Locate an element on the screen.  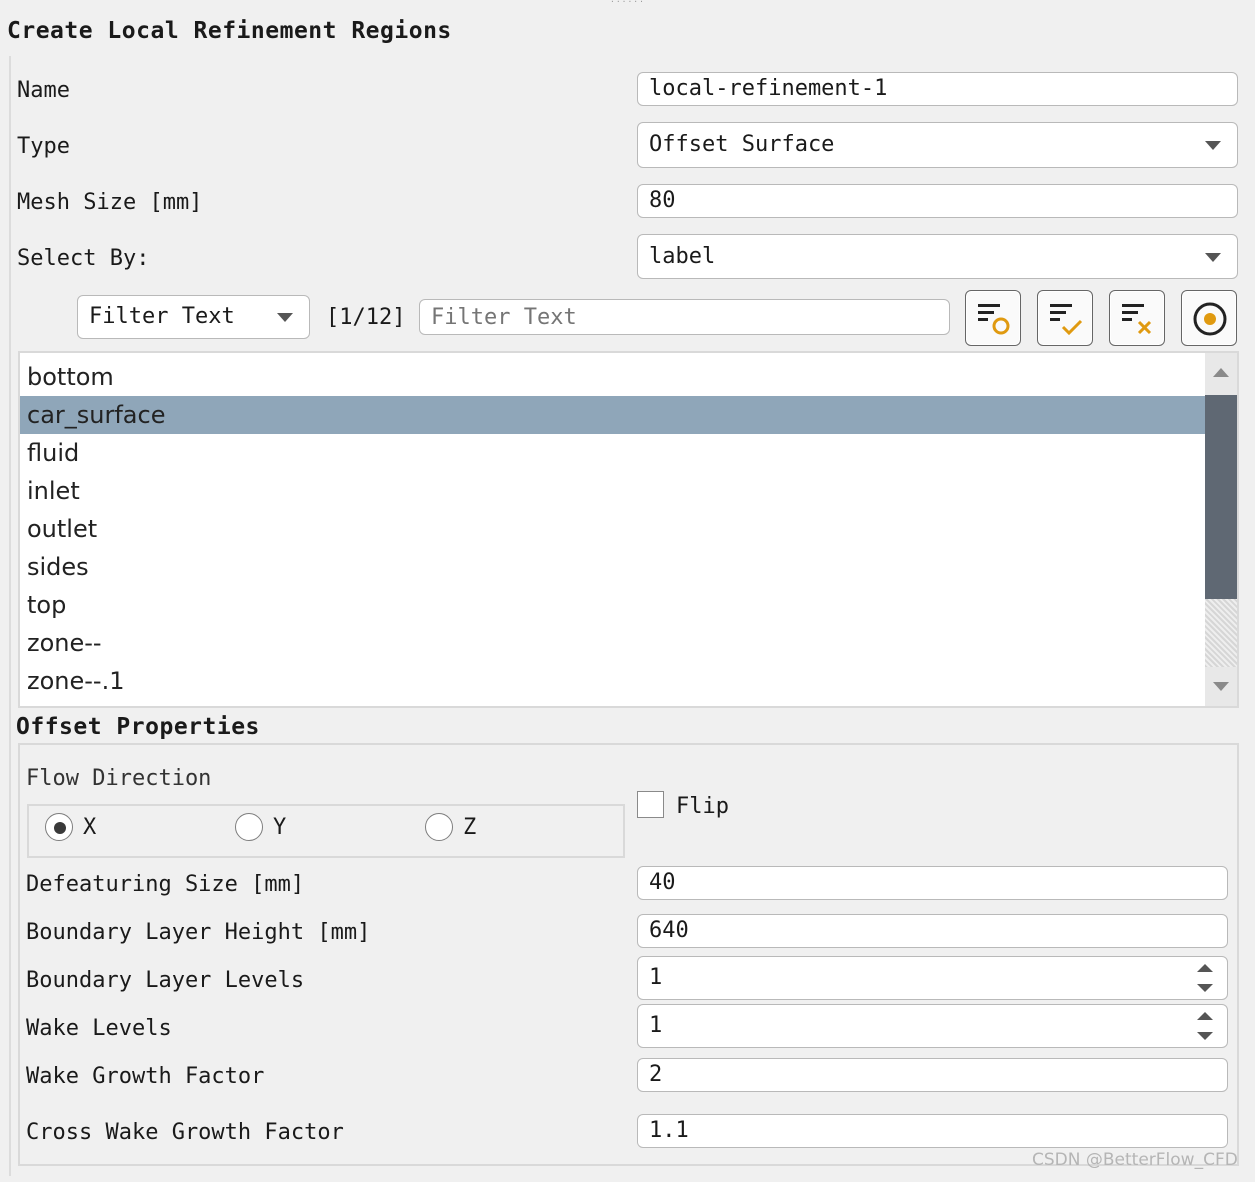
filter-options-icon is located at coordinates (994, 319).